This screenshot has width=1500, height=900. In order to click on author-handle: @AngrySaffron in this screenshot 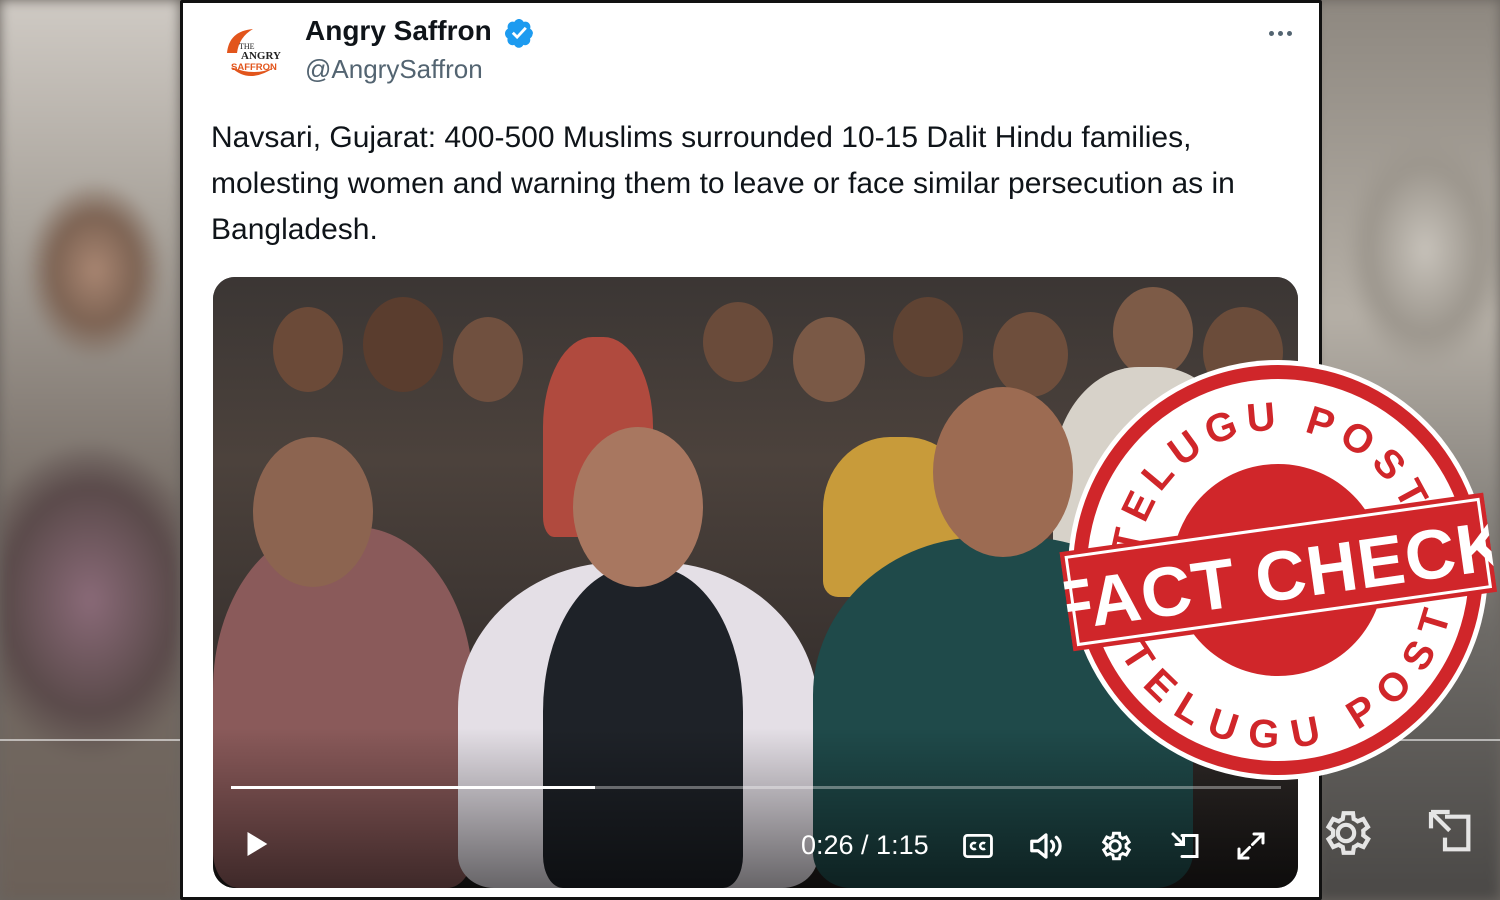, I will do `click(394, 69)`.